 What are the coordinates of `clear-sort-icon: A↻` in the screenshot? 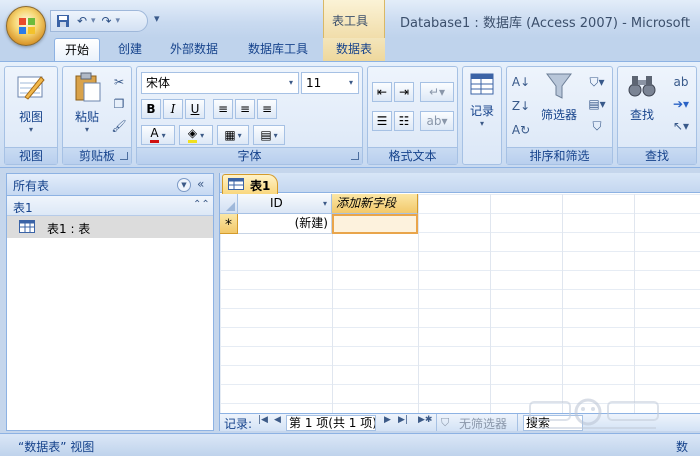 It's located at (521, 130).